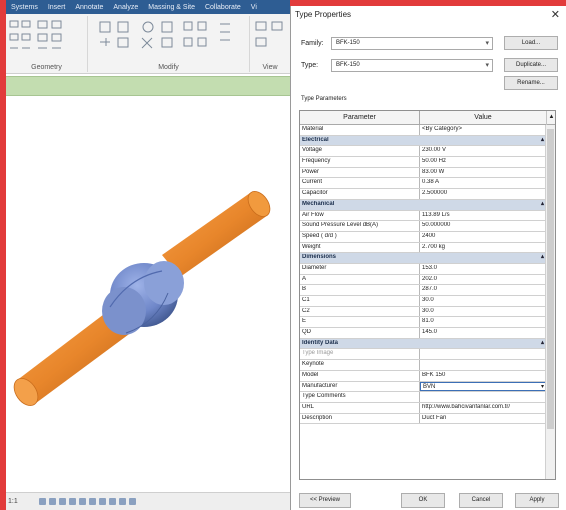 This screenshot has width=566, height=510. I want to click on visual-style-icon, so click(52, 501).